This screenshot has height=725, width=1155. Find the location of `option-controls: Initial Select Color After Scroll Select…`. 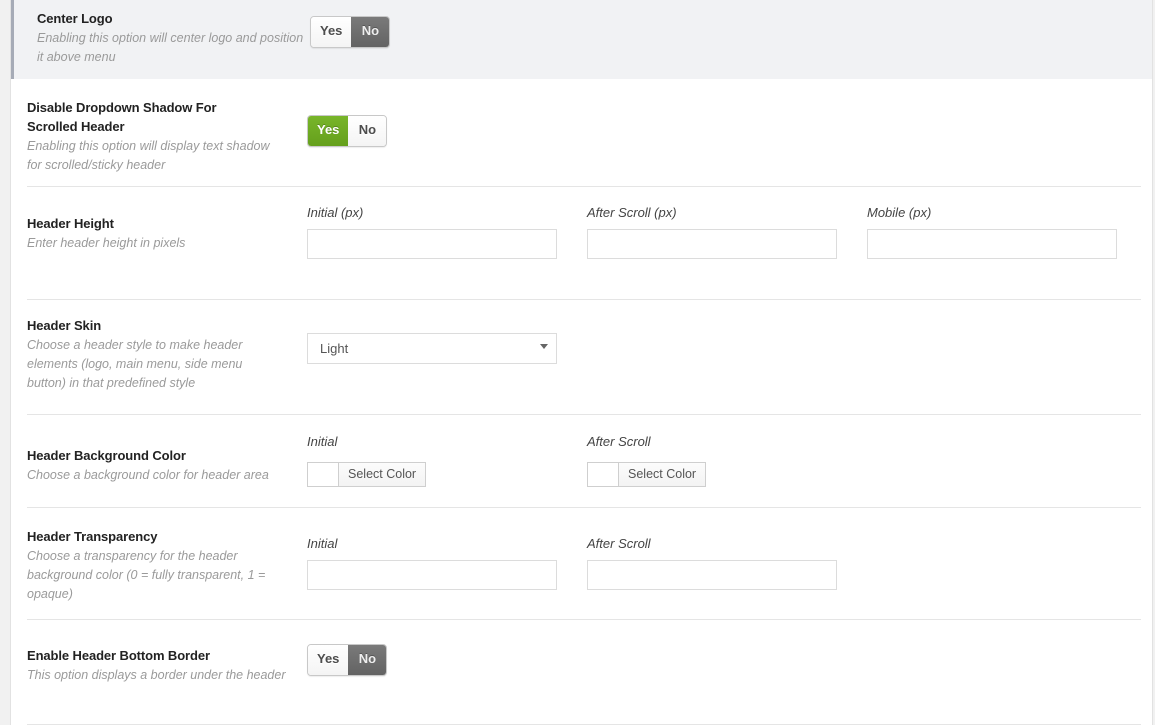

option-controls: Initial Select Color After Scroll Select… is located at coordinates (729, 453).